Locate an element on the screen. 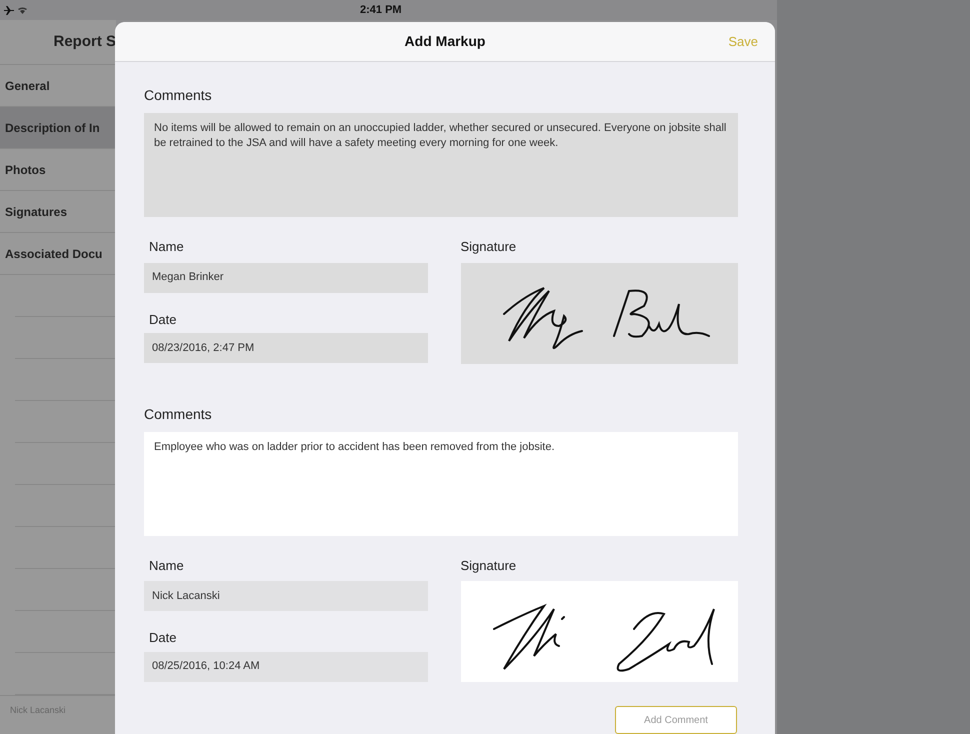  airplane-icon is located at coordinates (9, 10).